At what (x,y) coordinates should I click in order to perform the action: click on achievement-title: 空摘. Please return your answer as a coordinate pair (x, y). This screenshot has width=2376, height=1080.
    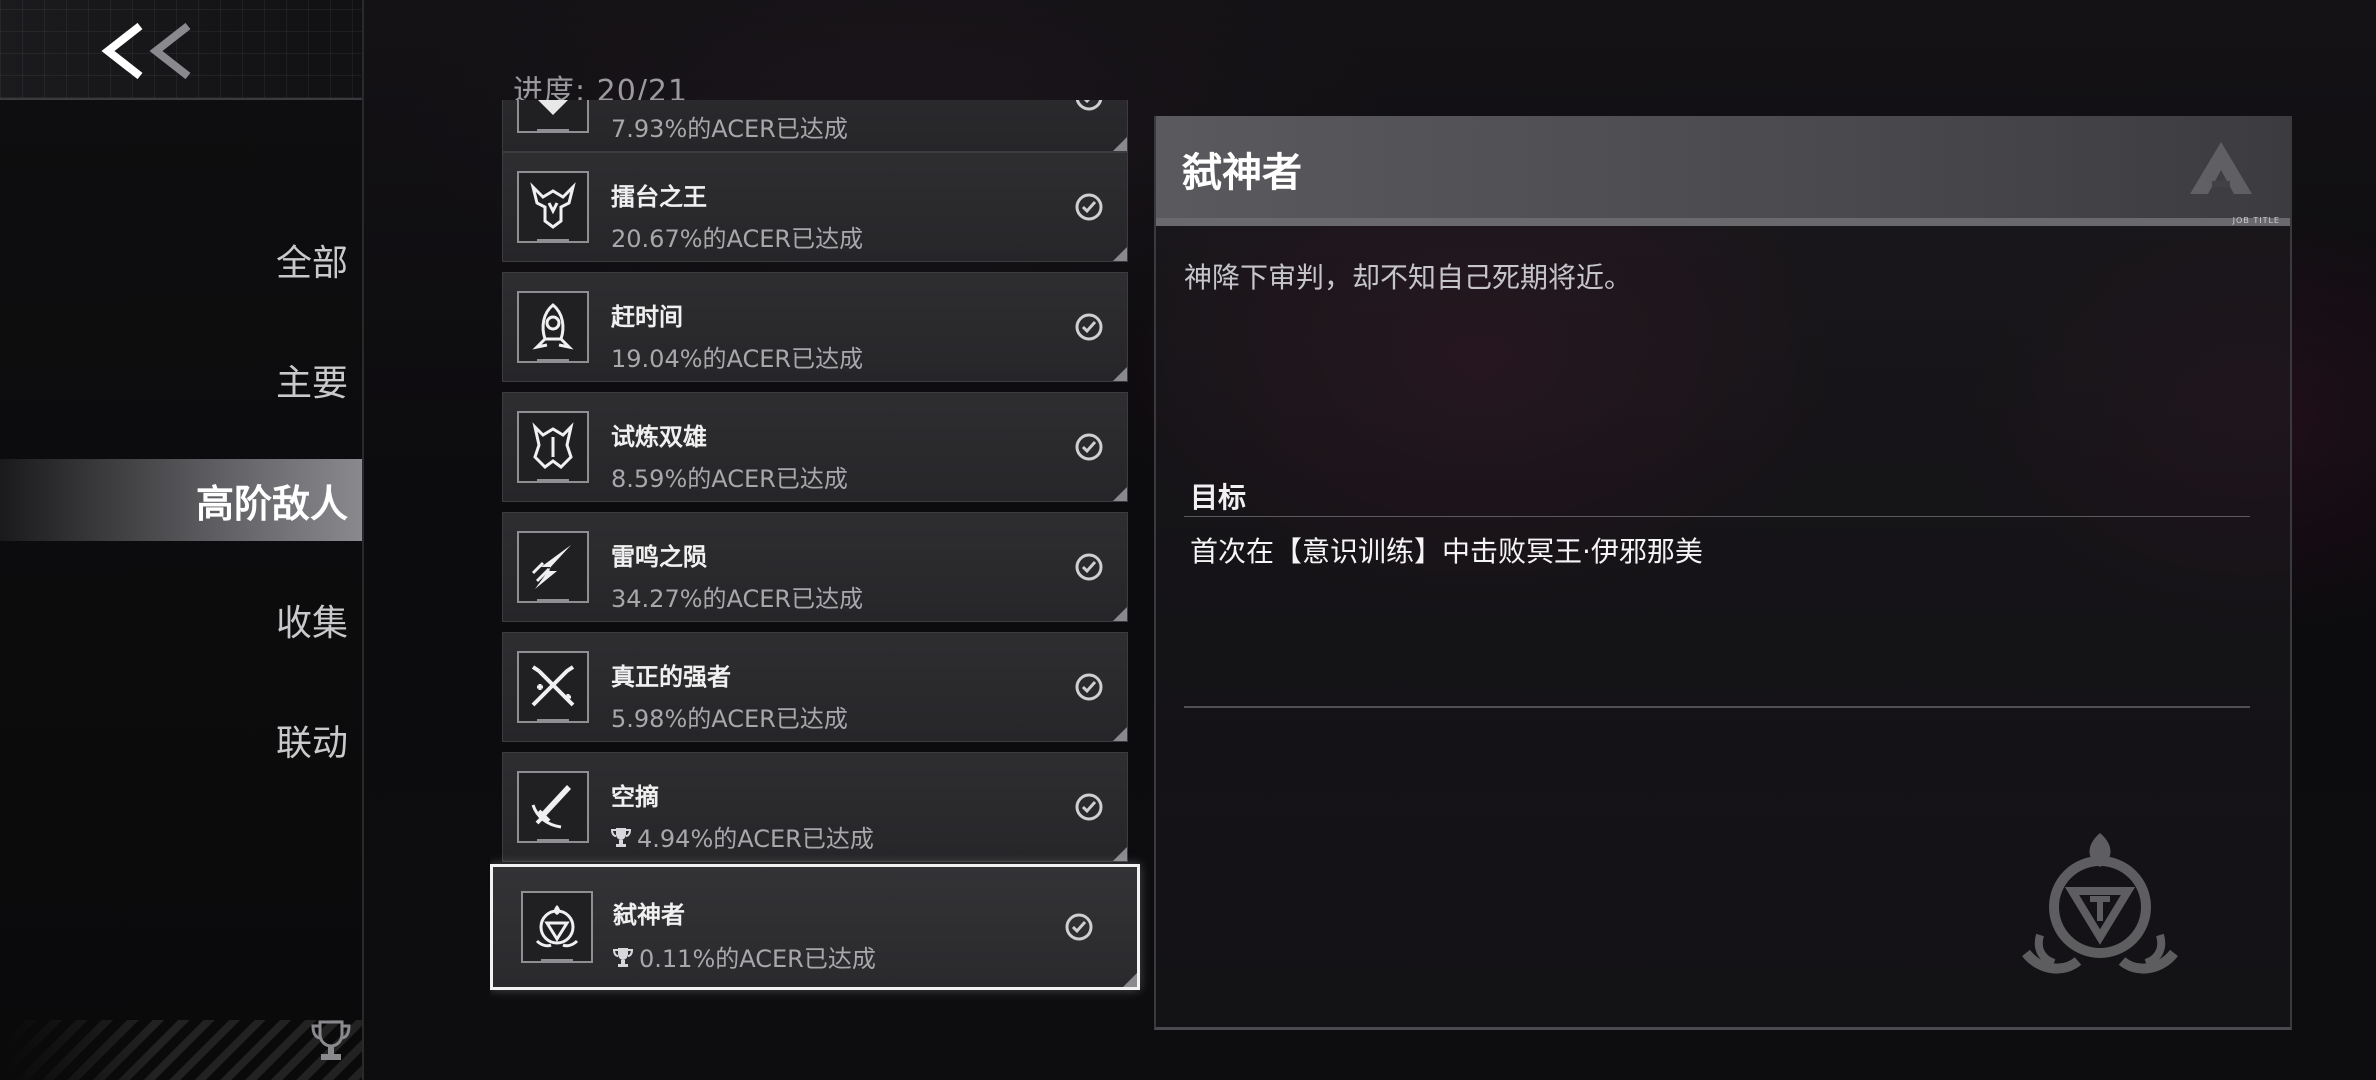
    Looking at the image, I should click on (635, 797).